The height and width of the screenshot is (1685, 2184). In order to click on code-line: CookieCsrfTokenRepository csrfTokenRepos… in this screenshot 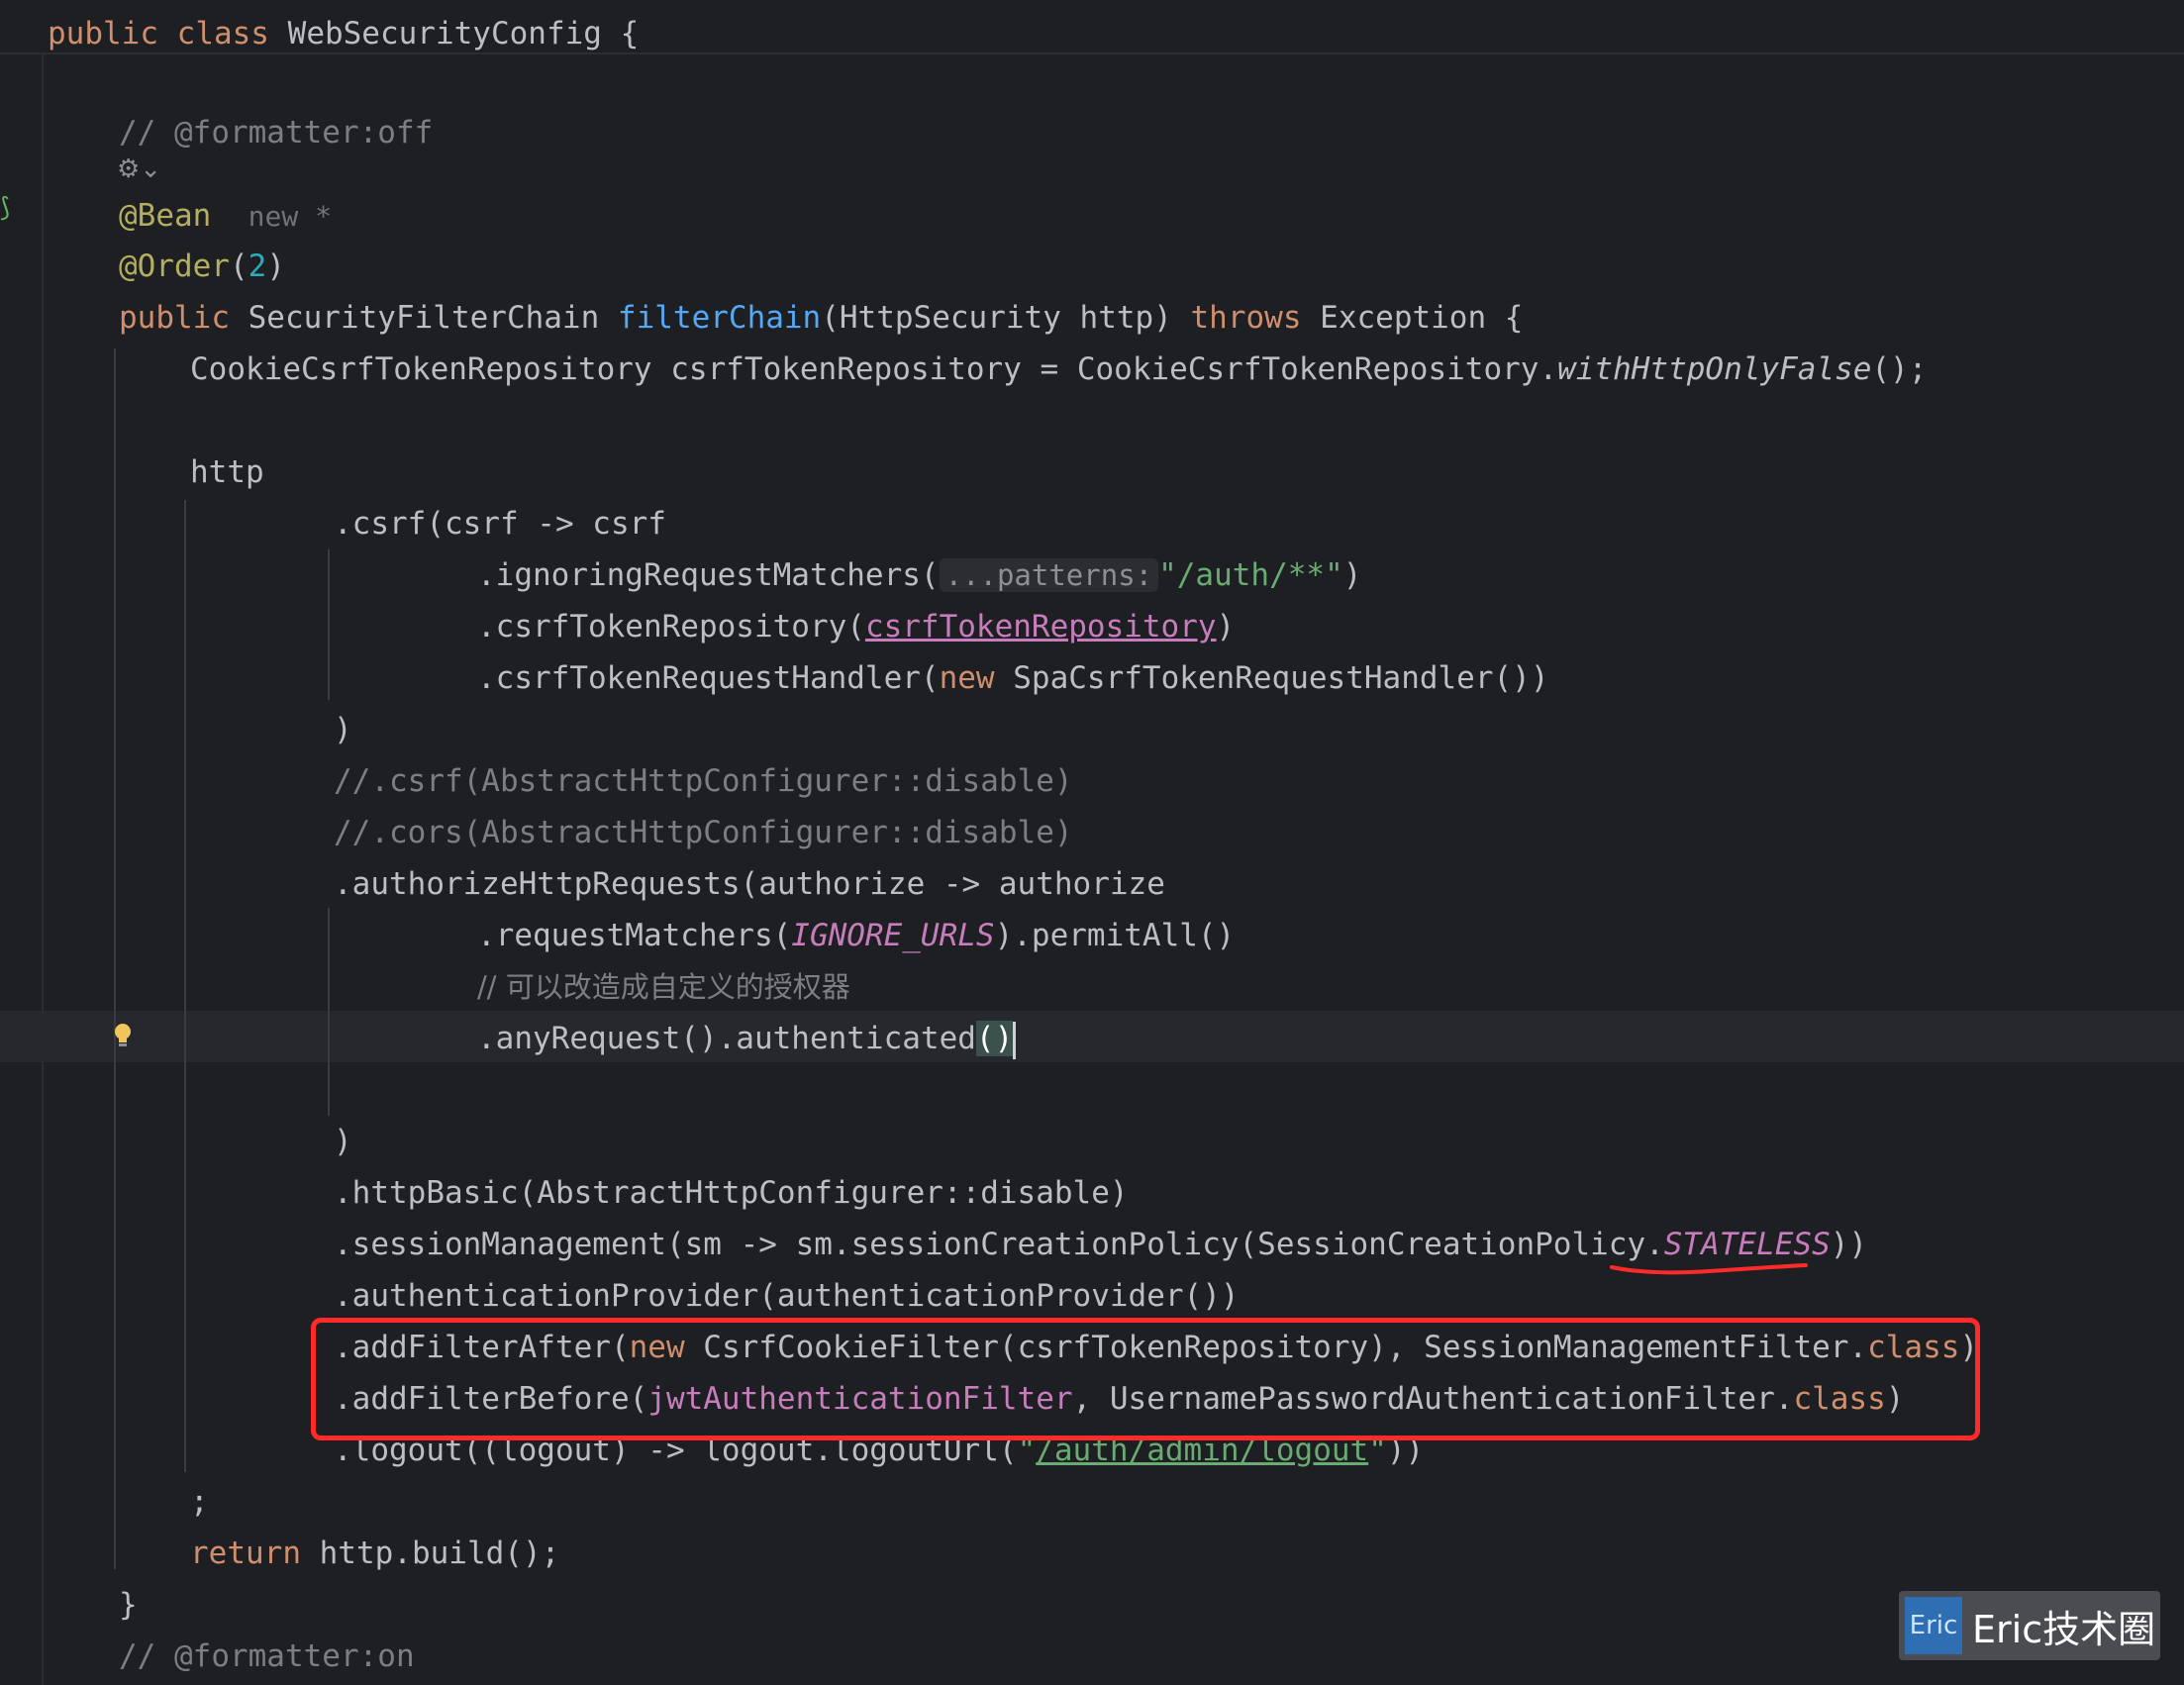, I will do `click(1058, 369)`.